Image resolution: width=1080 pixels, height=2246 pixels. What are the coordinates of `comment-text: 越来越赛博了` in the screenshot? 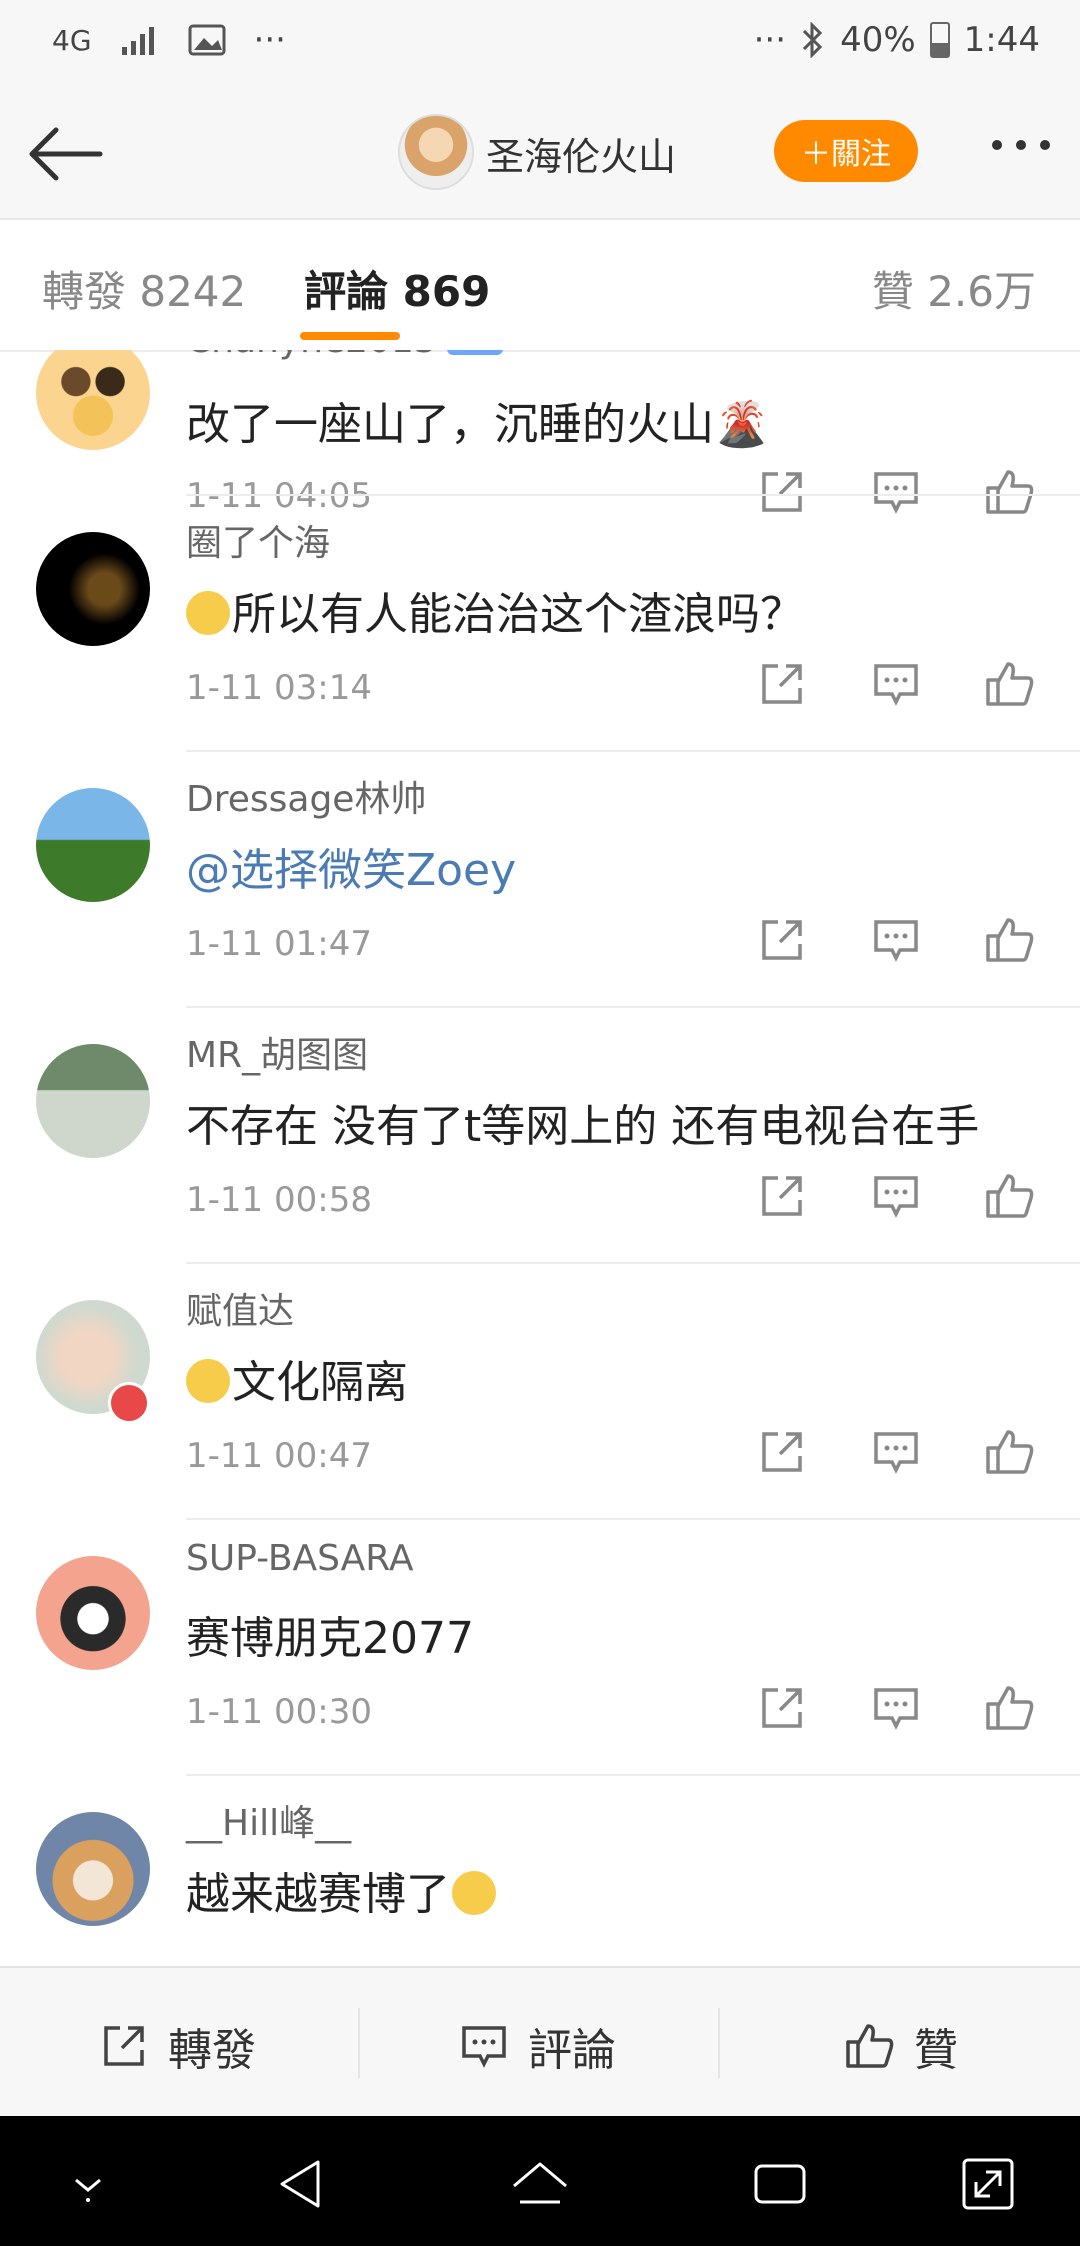 It's located at (342, 1890).